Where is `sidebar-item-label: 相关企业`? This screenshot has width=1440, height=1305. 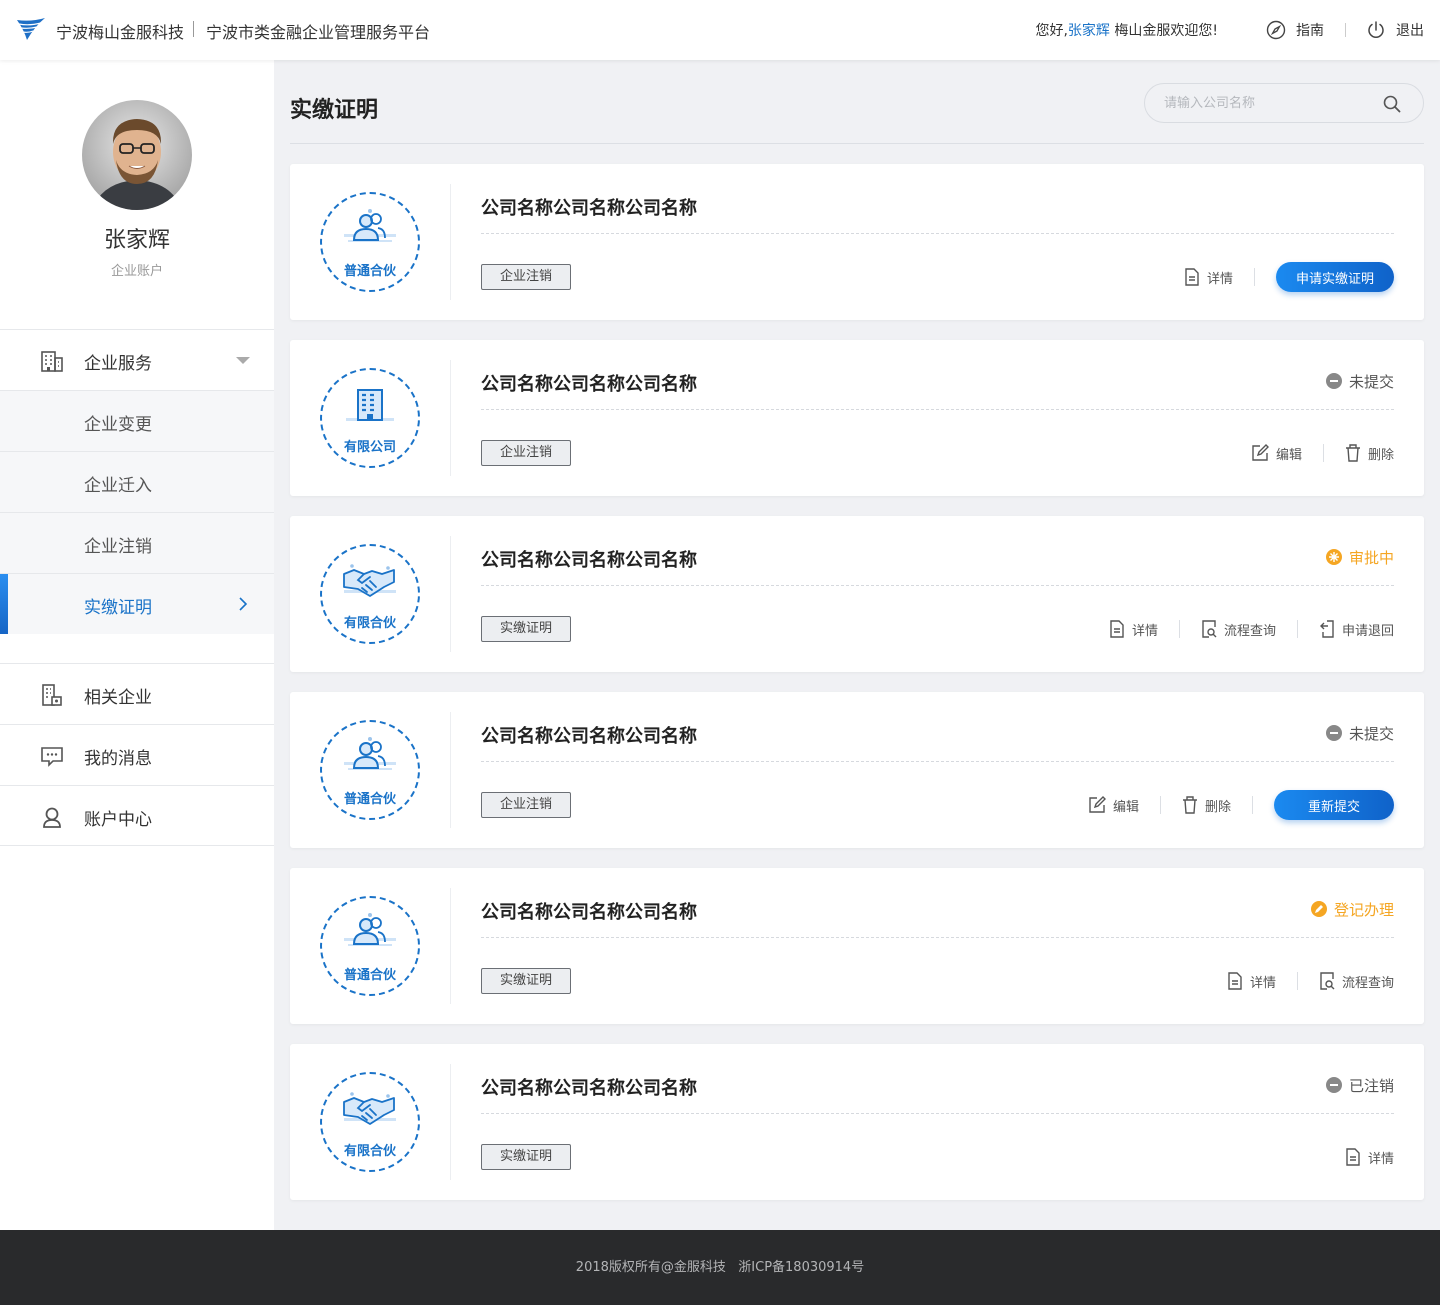
sidebar-item-label: 相关企业 is located at coordinates (118, 698).